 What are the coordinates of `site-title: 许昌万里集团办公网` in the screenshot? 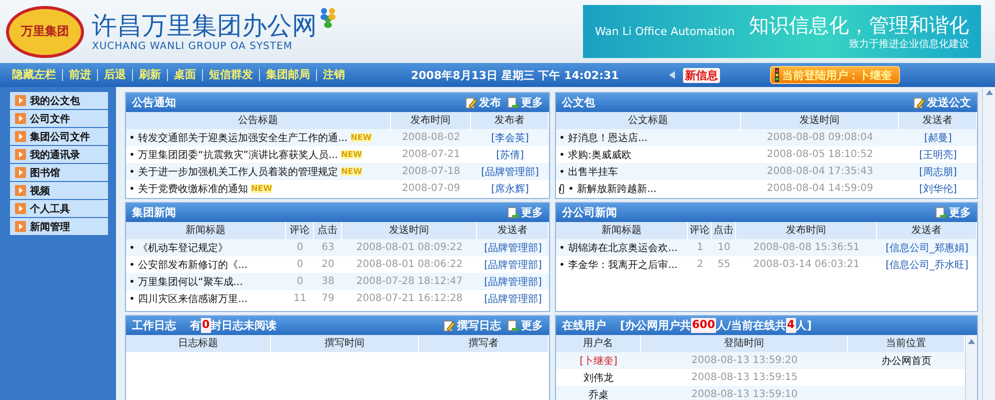 It's located at (204, 26).